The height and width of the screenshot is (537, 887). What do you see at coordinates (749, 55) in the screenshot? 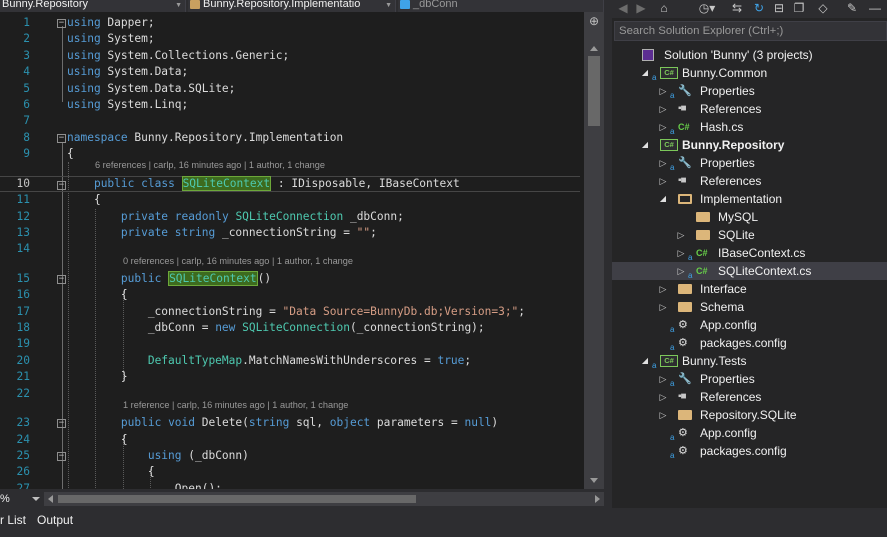
I see `tree-item: Solution 'Bunny' (3 projects)` at bounding box center [749, 55].